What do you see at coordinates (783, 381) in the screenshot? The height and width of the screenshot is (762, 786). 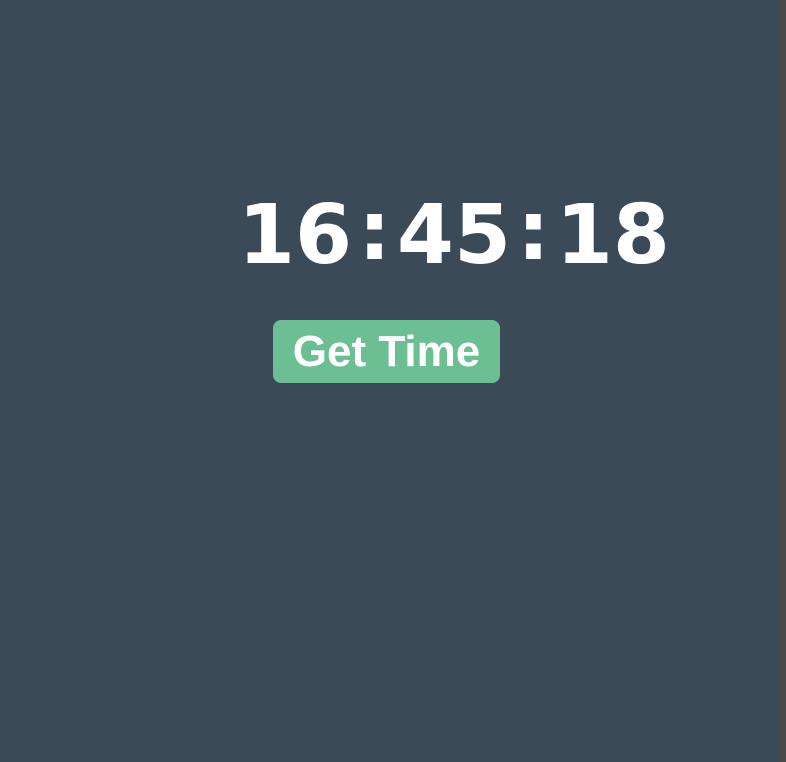 I see `window-edge` at bounding box center [783, 381].